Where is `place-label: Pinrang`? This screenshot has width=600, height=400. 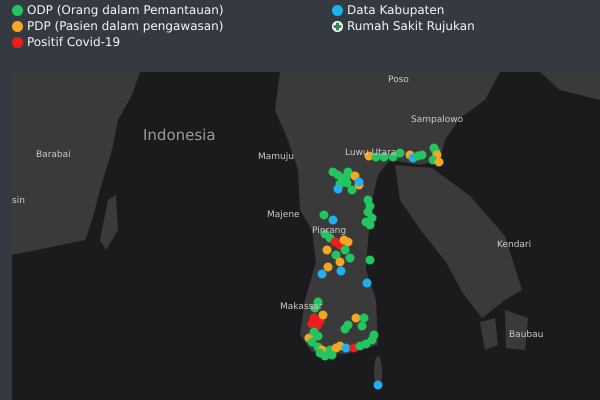 place-label: Pinrang is located at coordinates (329, 231).